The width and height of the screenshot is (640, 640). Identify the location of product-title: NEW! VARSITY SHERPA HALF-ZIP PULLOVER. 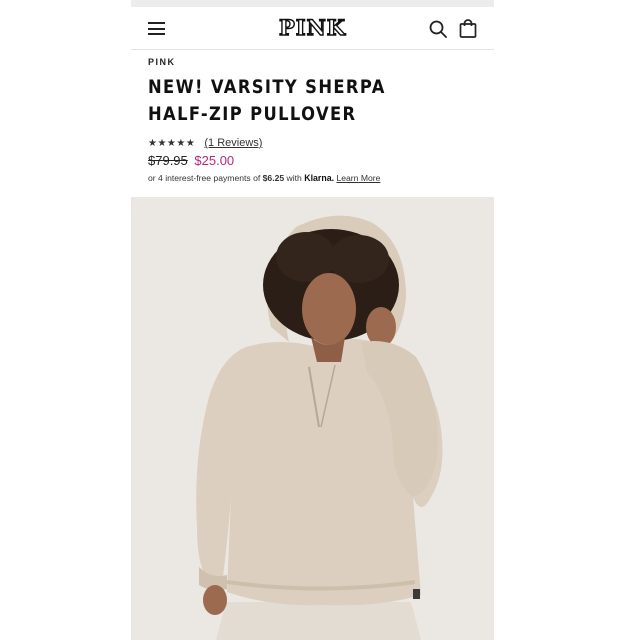
(267, 100).